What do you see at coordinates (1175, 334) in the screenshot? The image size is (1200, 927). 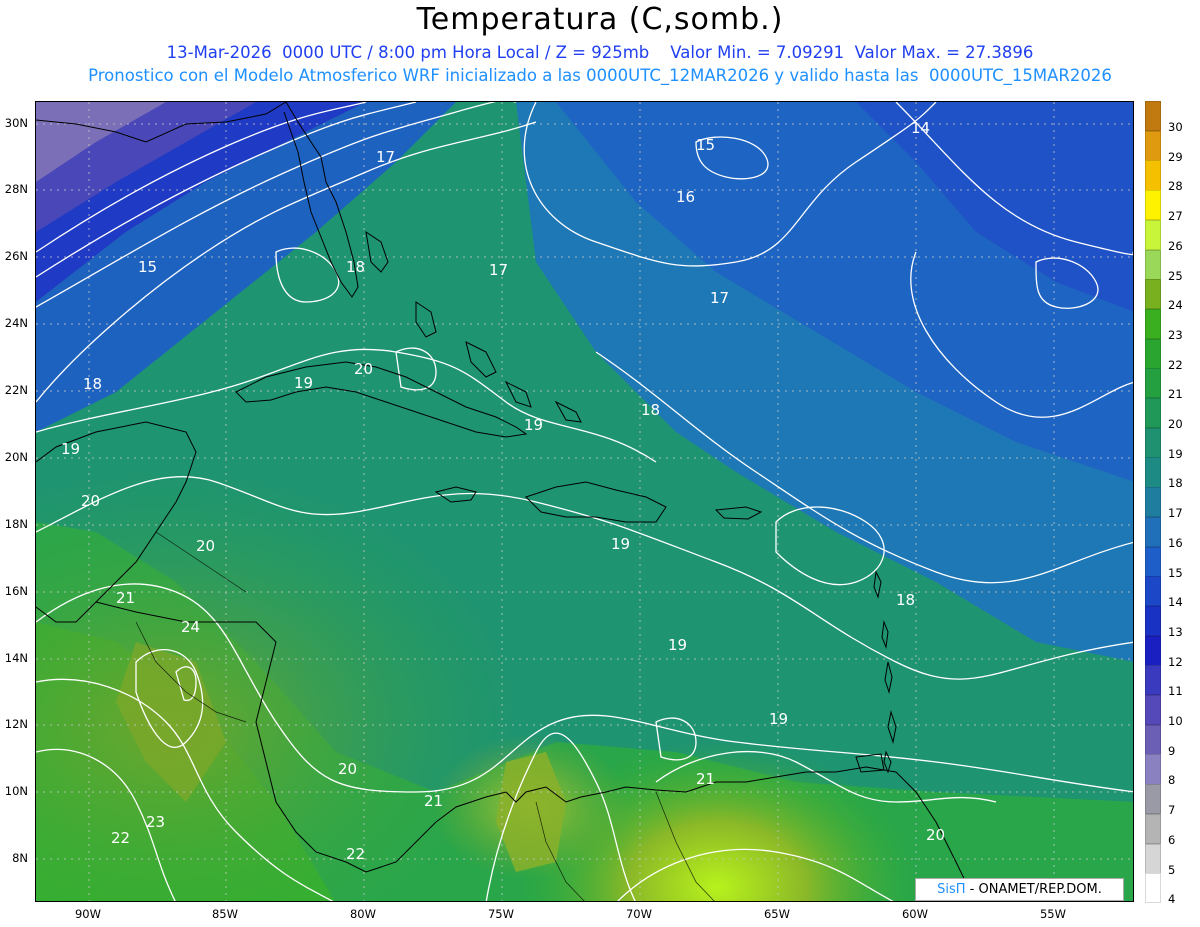 I see `colorbar-label: 23` at bounding box center [1175, 334].